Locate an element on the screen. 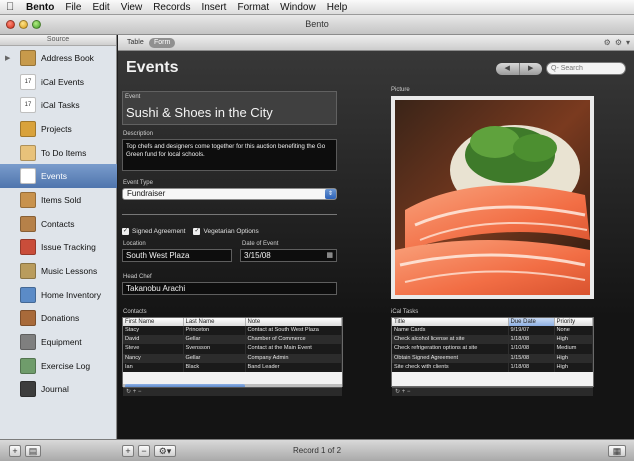 This screenshot has width=634, height=461. next-record-button: ▶ is located at coordinates (531, 69).